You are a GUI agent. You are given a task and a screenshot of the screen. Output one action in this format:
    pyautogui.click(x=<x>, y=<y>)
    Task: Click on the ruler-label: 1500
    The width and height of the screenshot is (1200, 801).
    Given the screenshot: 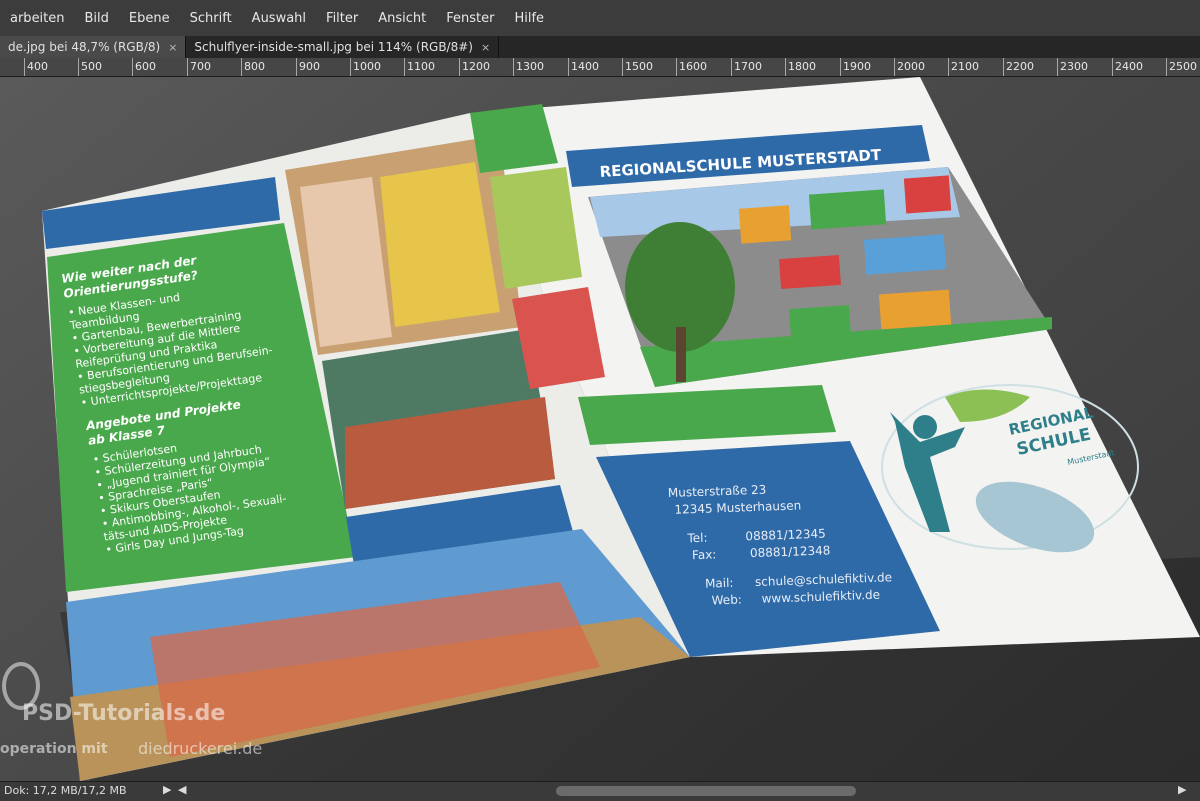 What is the action you would take?
    pyautogui.click(x=639, y=66)
    